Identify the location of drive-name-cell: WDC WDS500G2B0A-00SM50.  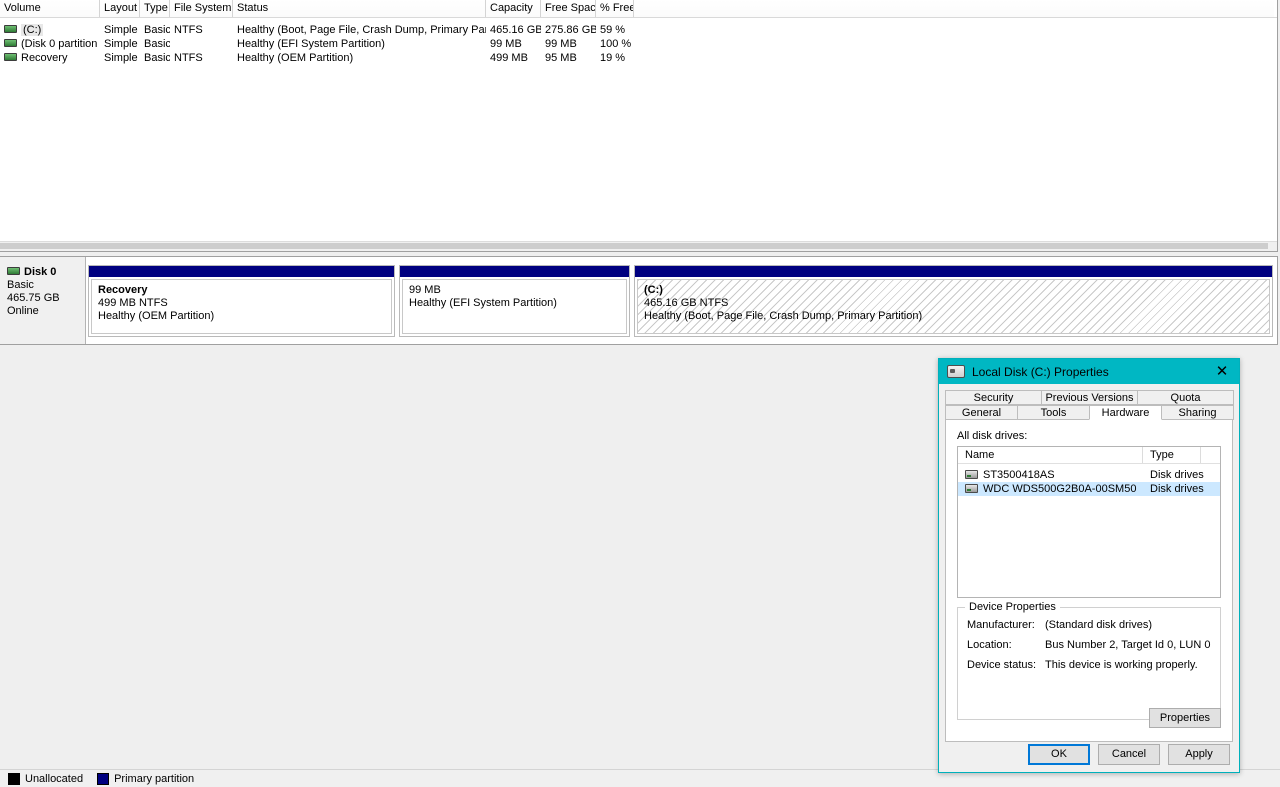
(1050, 489).